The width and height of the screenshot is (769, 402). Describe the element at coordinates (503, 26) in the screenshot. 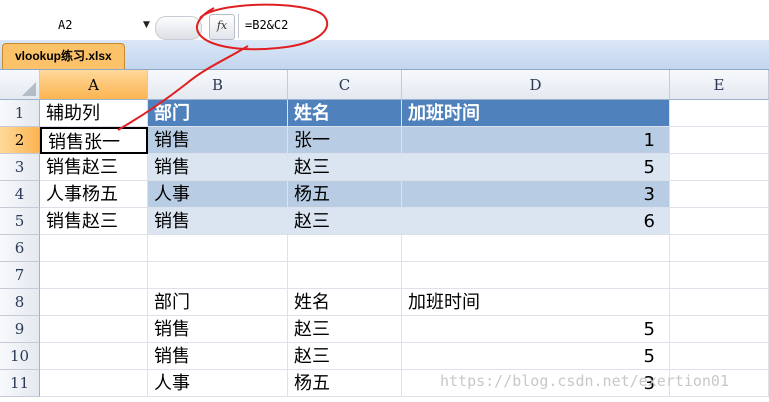

I see `formula-input: =B2&C2` at that location.